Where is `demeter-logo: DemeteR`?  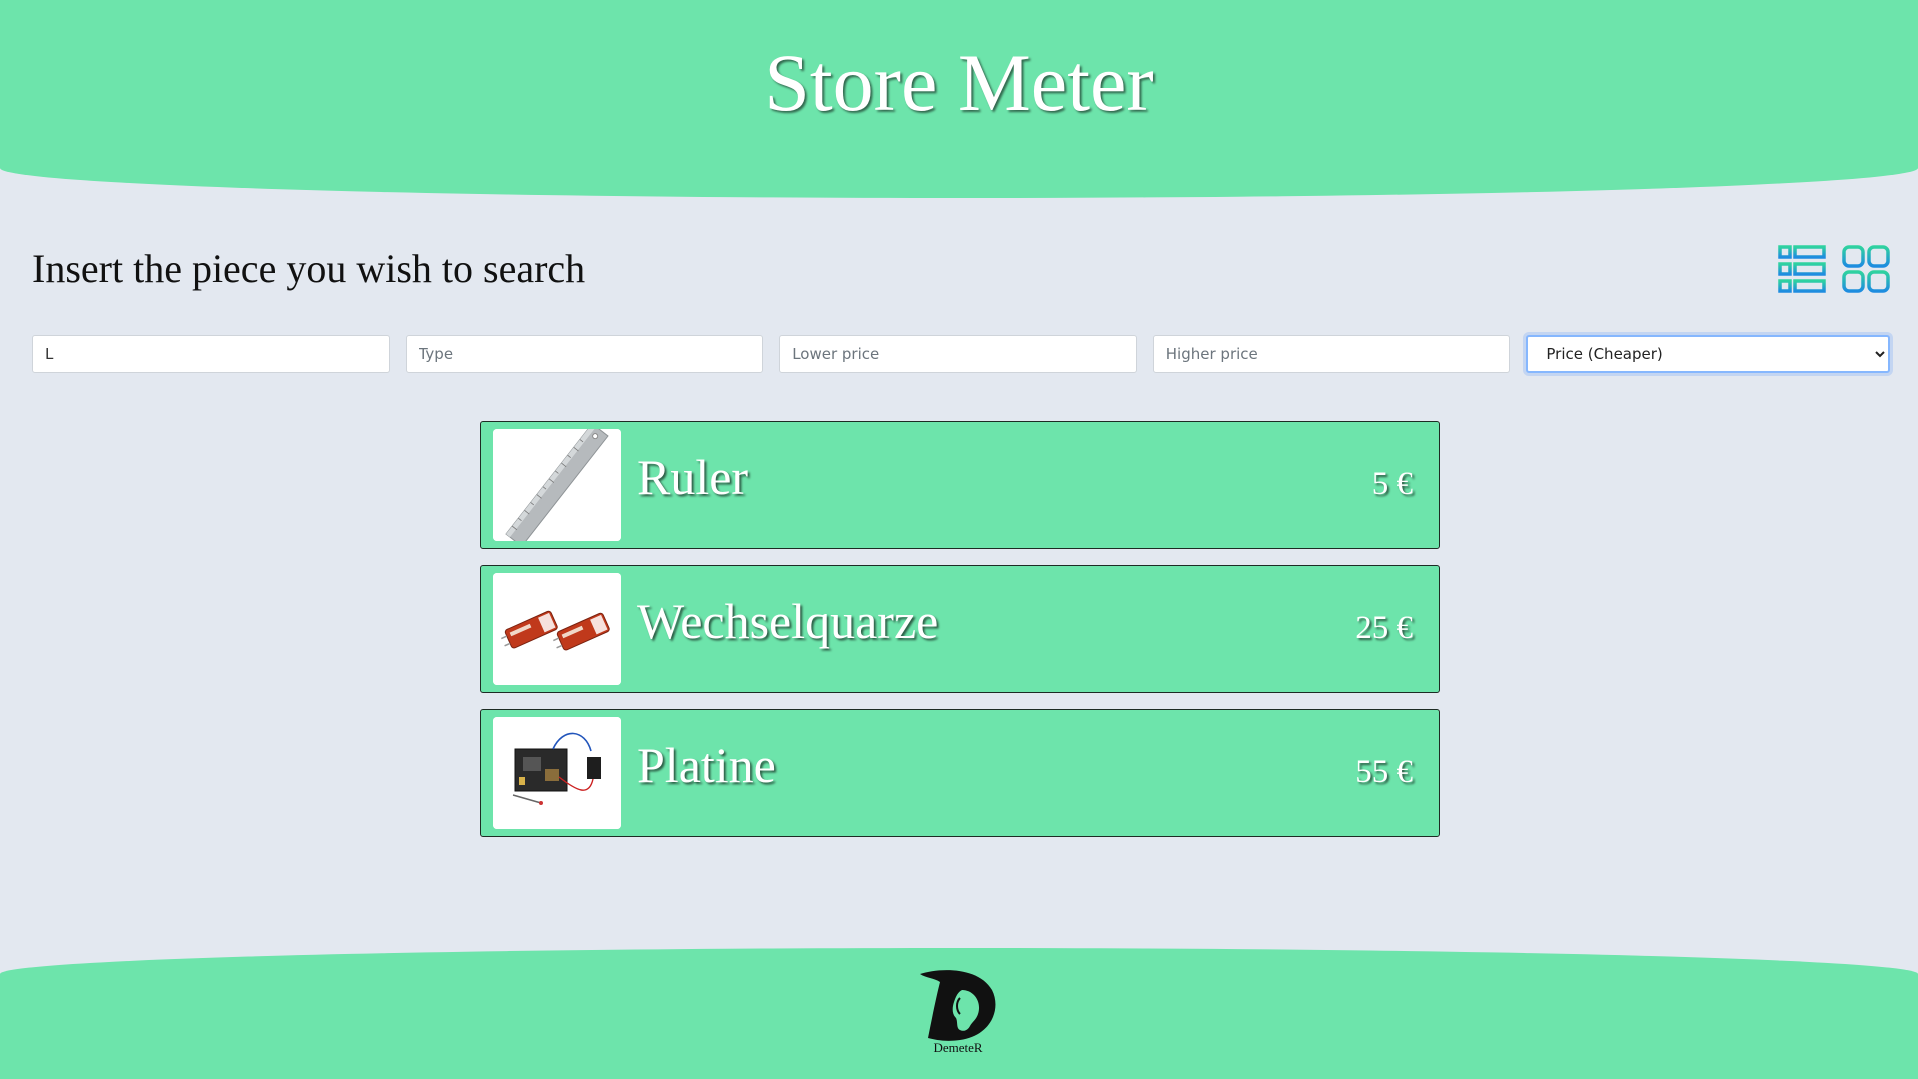 demeter-logo: DemeteR is located at coordinates (958, 1013).